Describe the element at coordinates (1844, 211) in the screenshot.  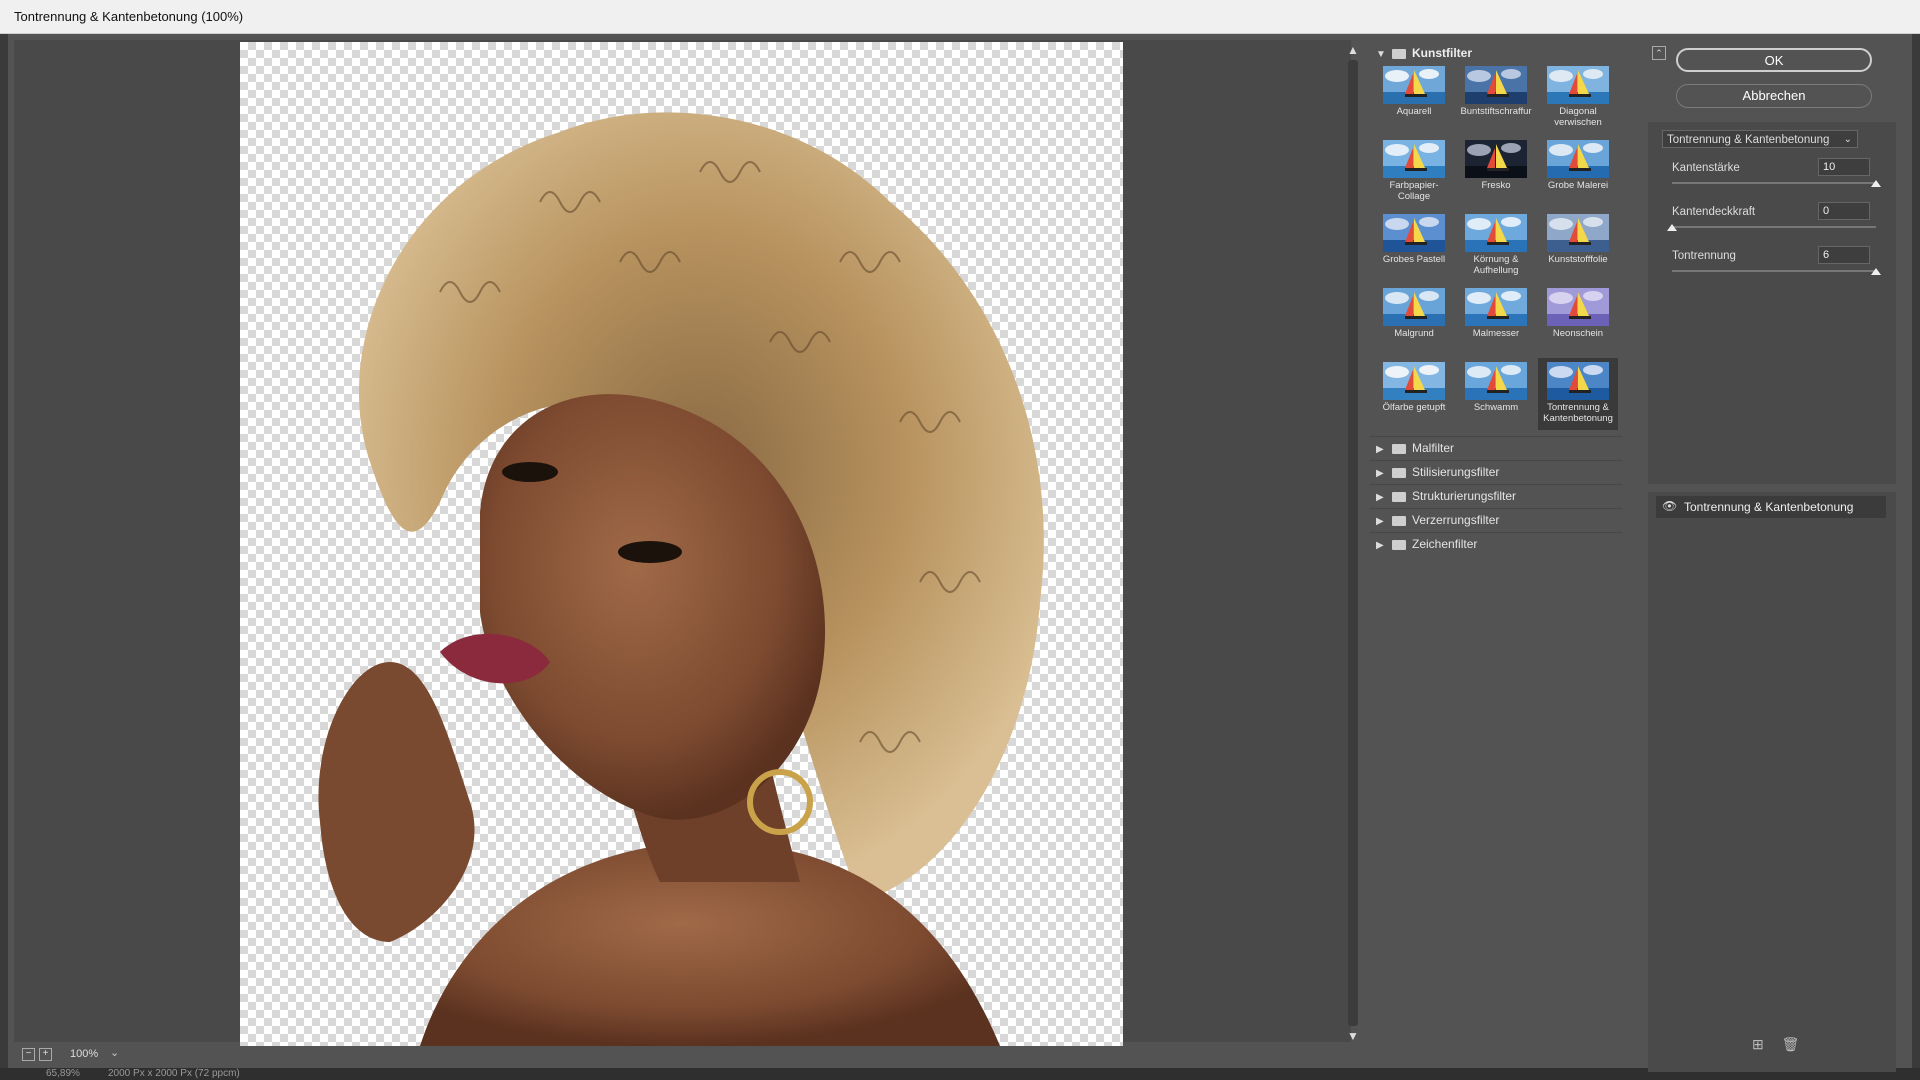
I see `param-value-input: 0` at that location.